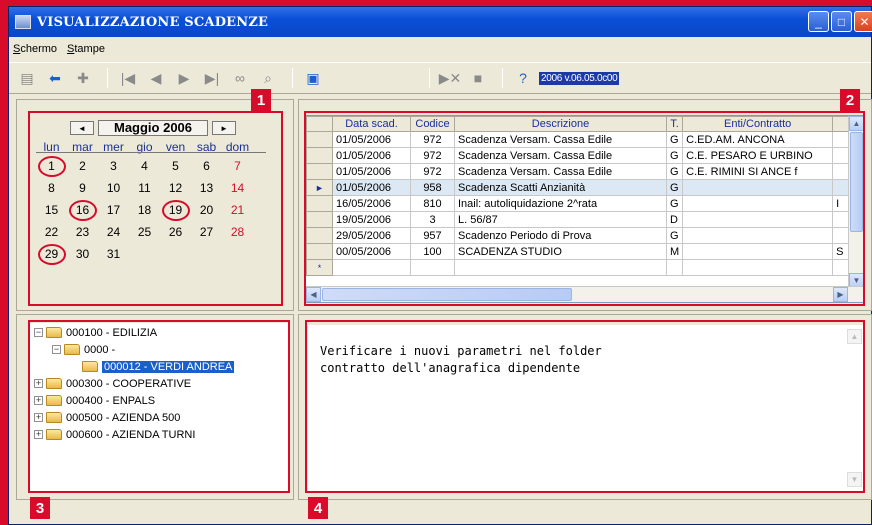 This screenshot has width=872, height=525. I want to click on magnifier-icon: ⌕, so click(268, 78).